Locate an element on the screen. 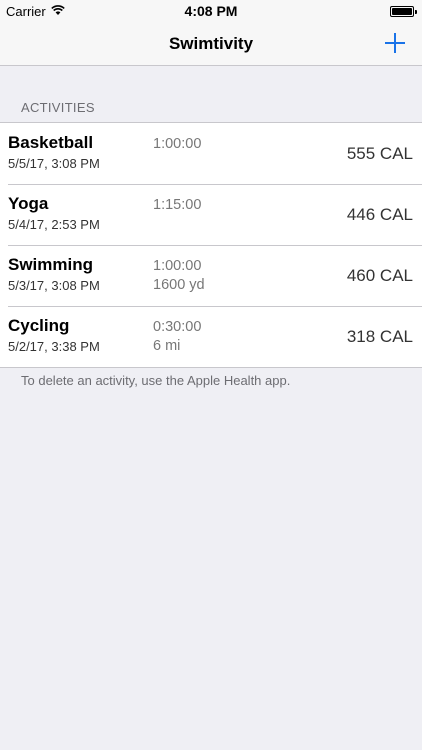  activity-calories: 460 CAL is located at coordinates (379, 275).